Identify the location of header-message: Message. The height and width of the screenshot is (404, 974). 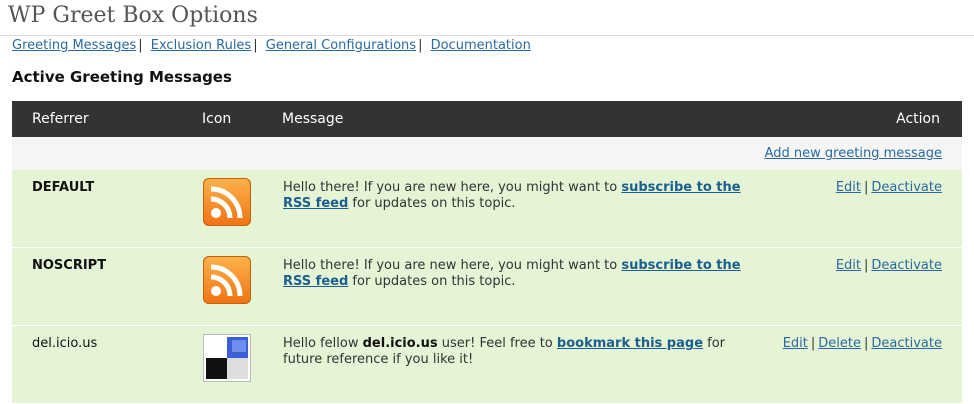
(522, 119).